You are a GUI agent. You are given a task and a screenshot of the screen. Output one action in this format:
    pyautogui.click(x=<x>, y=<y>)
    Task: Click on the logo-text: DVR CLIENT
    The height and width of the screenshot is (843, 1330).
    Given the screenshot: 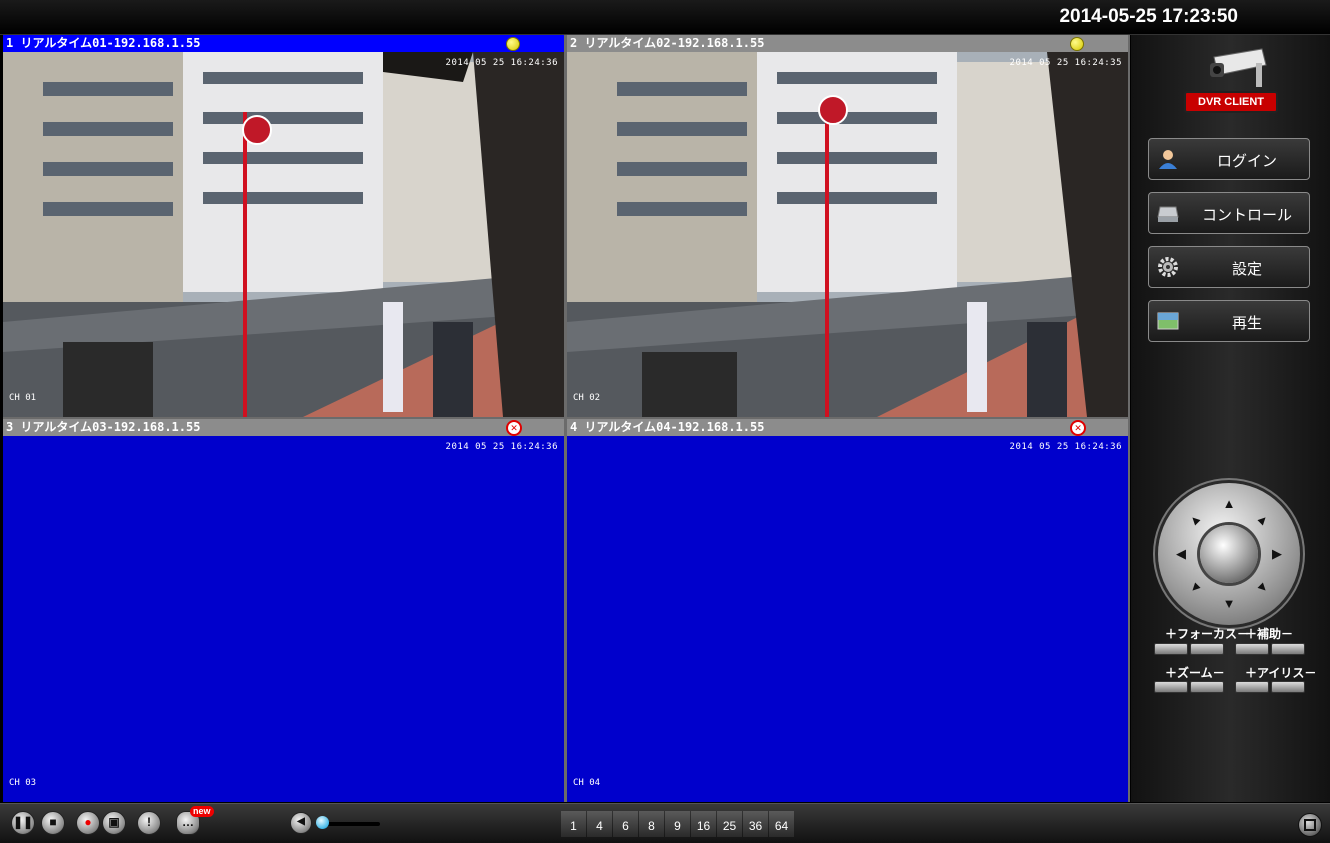 What is the action you would take?
    pyautogui.click(x=1231, y=102)
    